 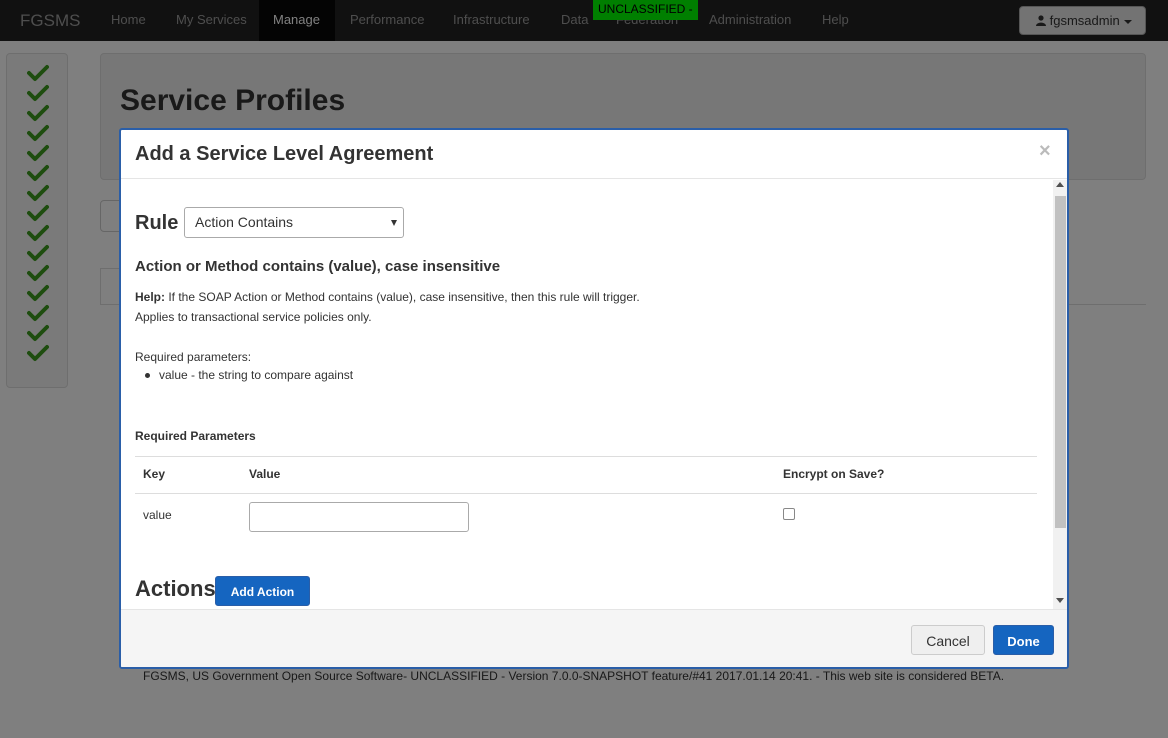 I want to click on modal-scrollbar, so click(x=1060, y=394).